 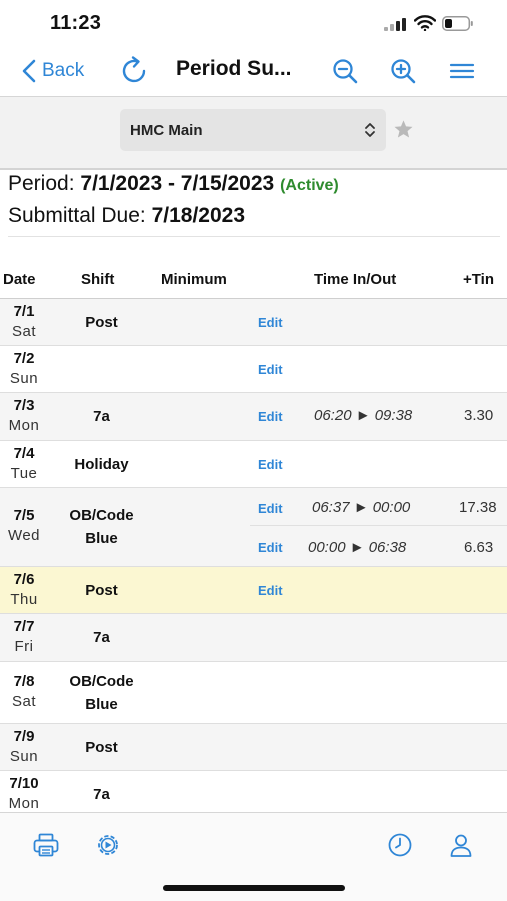 What do you see at coordinates (24, 691) in the screenshot?
I see `date-cell: 7/8 Sat` at bounding box center [24, 691].